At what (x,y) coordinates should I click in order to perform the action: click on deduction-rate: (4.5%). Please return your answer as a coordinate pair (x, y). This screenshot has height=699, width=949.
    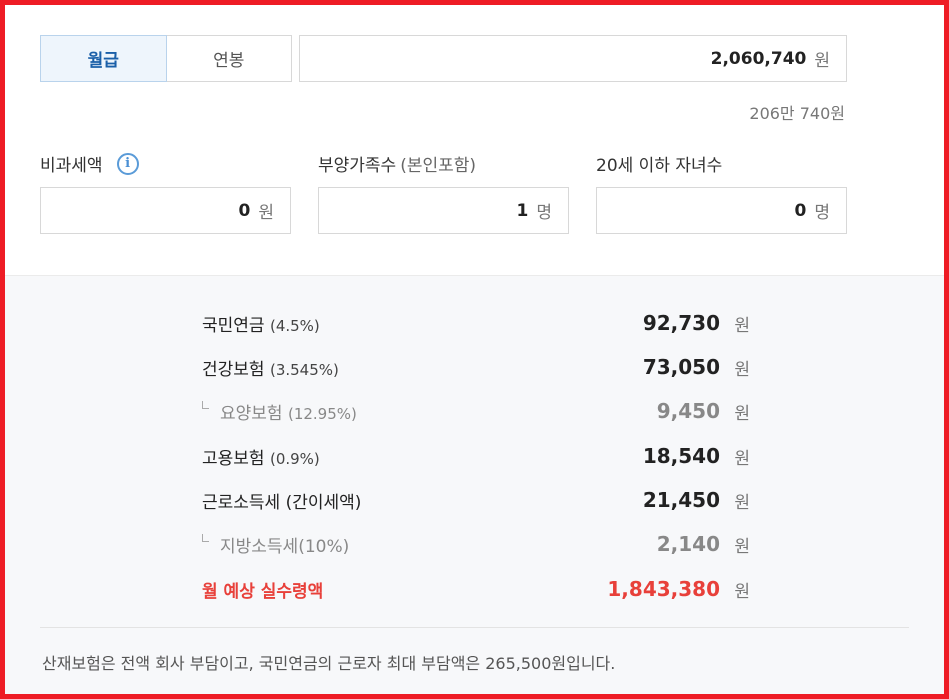
    Looking at the image, I should click on (294, 325).